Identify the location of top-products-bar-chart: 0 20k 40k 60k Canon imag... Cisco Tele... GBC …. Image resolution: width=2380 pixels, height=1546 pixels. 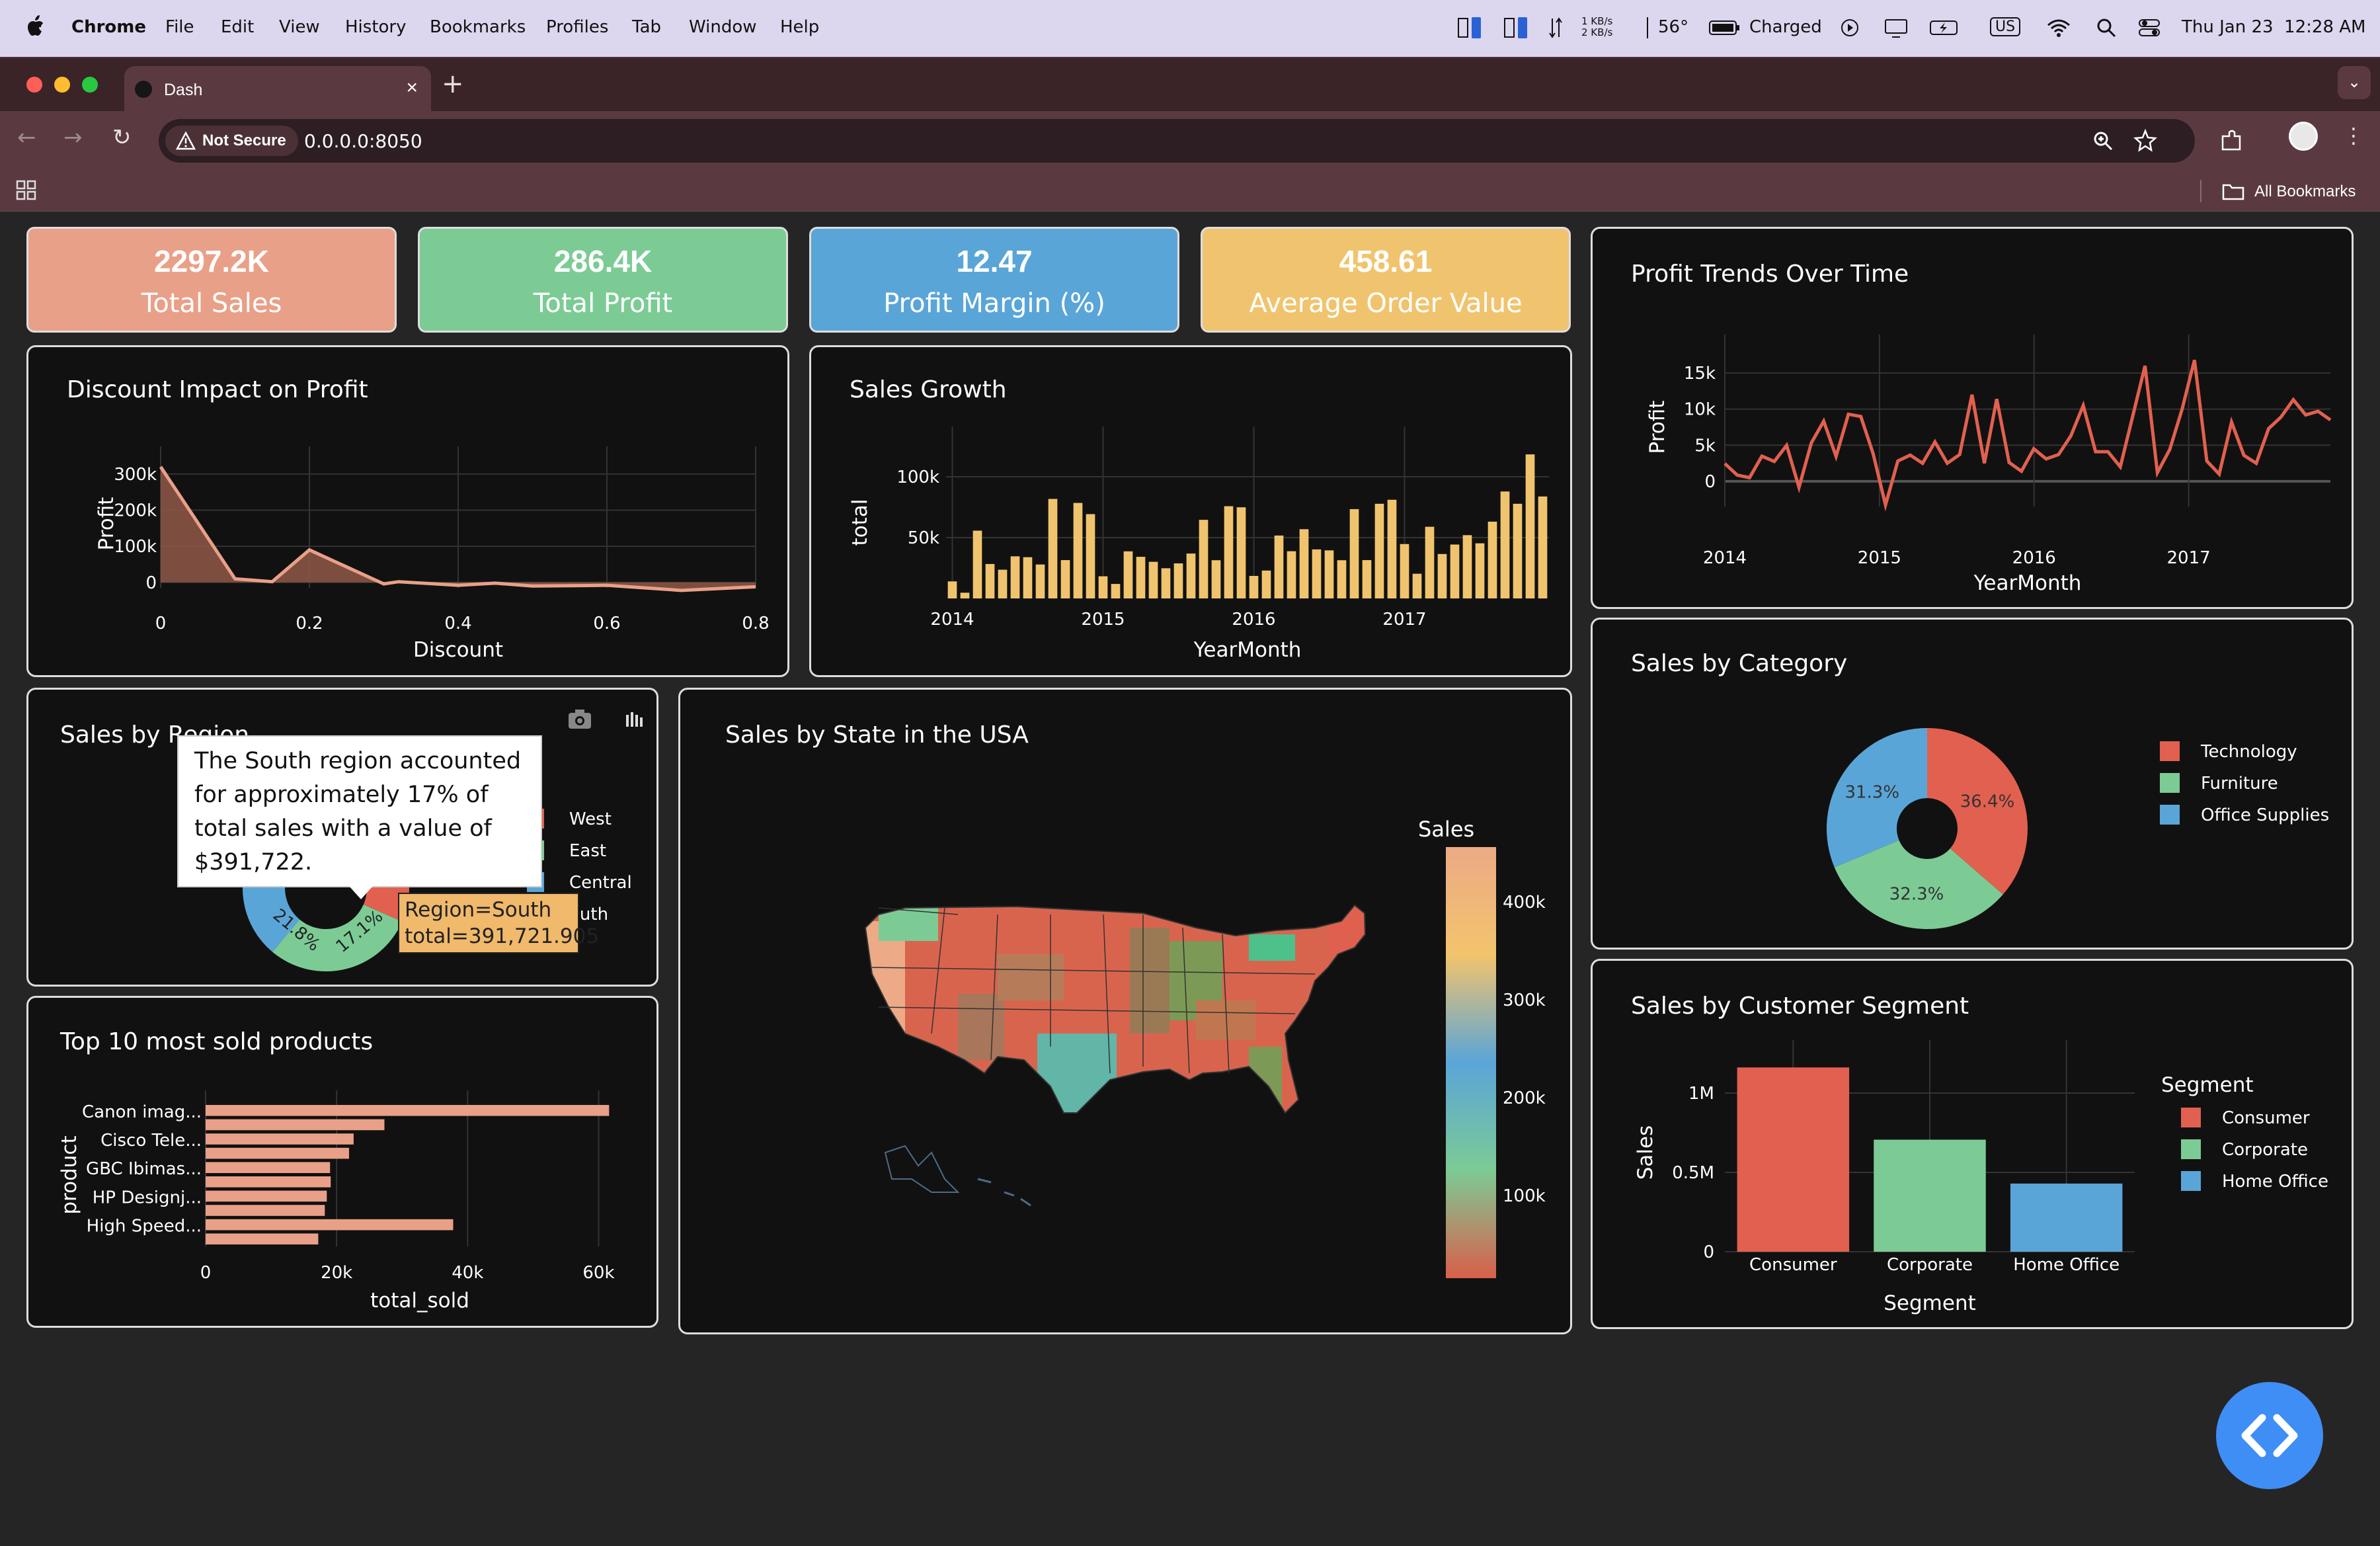
(342, 1162).